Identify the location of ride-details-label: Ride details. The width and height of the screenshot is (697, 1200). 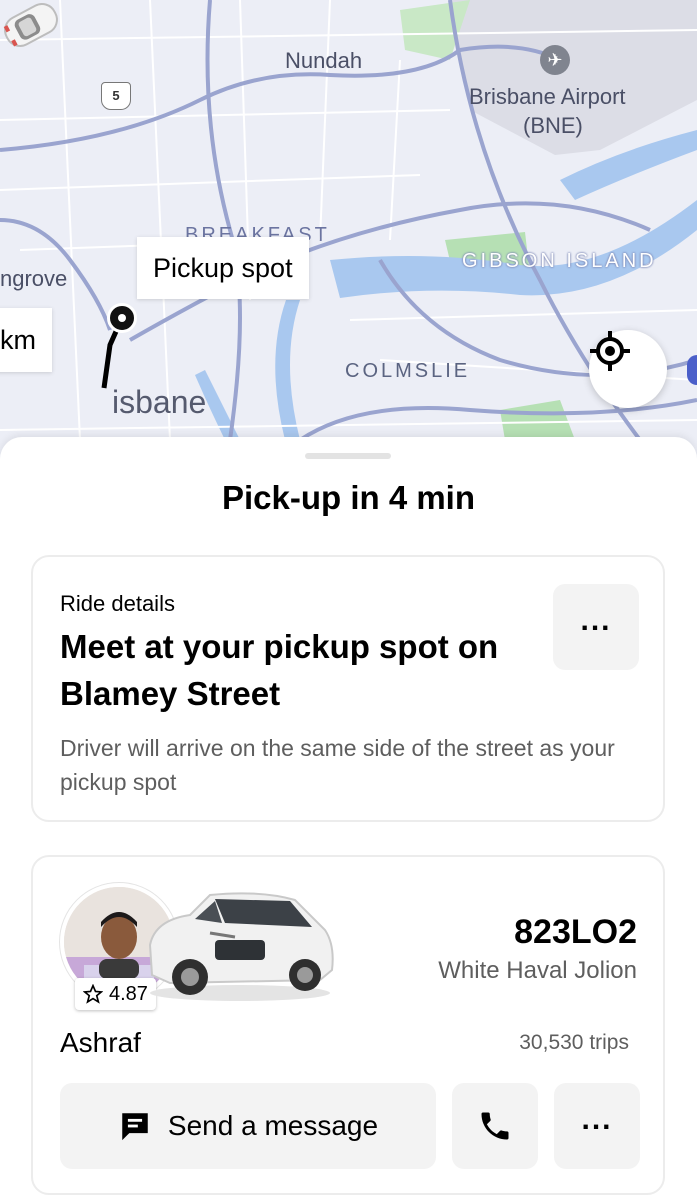
(117, 603).